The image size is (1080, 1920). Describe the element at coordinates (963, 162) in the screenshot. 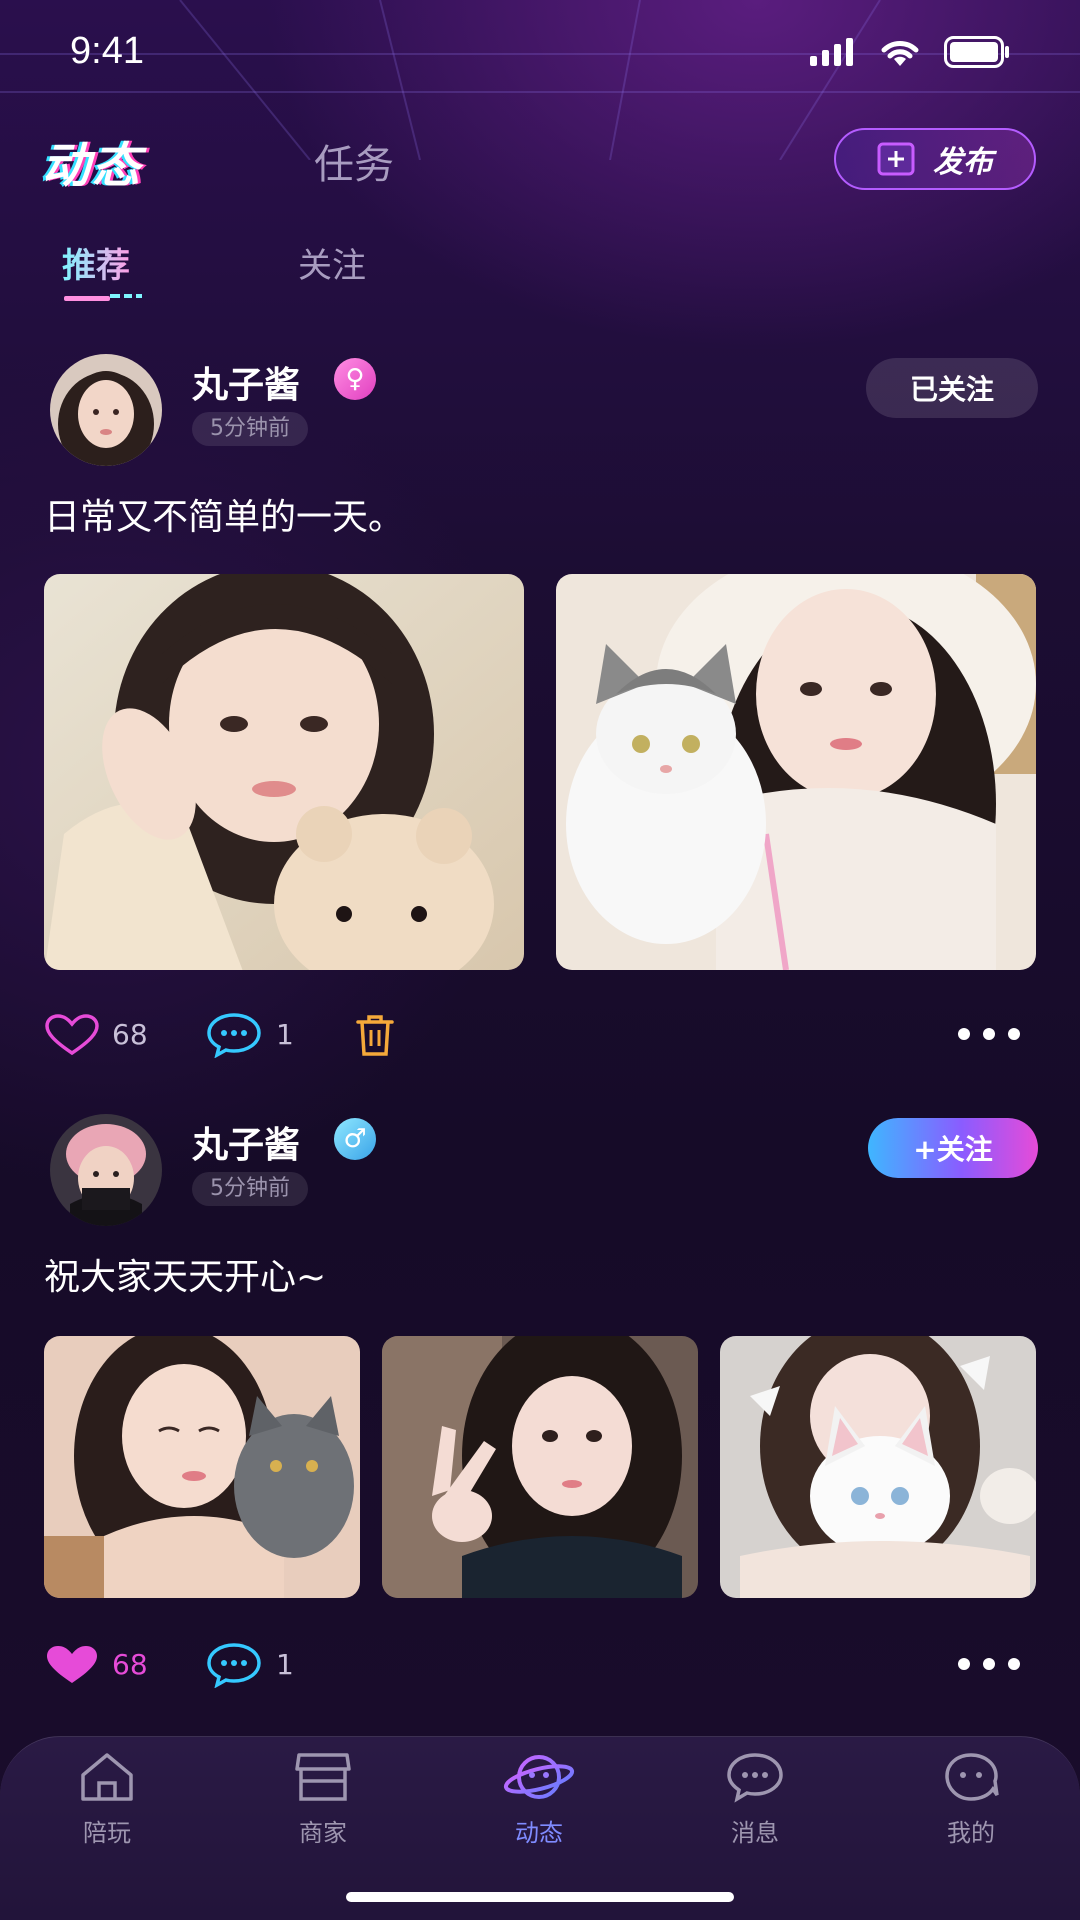

I see `publish-label: 发布` at that location.